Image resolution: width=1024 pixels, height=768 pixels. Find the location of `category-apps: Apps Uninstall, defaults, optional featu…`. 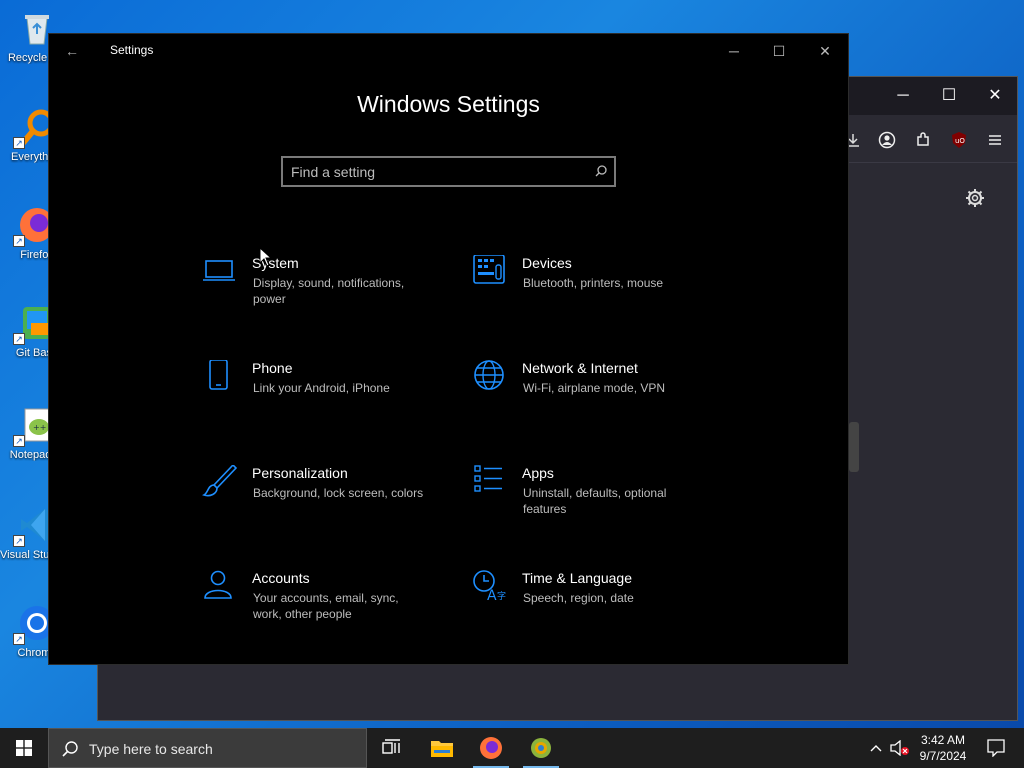

category-apps: Apps Uninstall, defaults, optional featu… is located at coordinates (587, 500).